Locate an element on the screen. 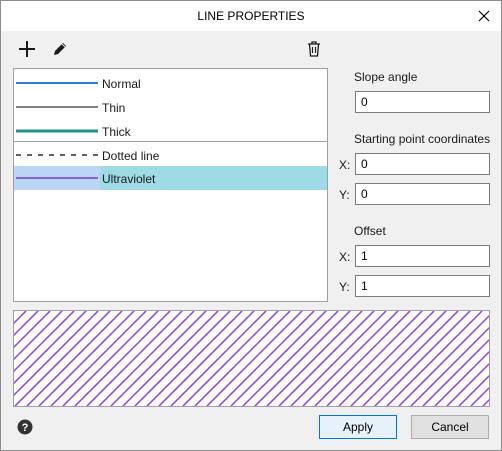 The image size is (502, 451). slope-angle-label: Slope angle is located at coordinates (386, 77).